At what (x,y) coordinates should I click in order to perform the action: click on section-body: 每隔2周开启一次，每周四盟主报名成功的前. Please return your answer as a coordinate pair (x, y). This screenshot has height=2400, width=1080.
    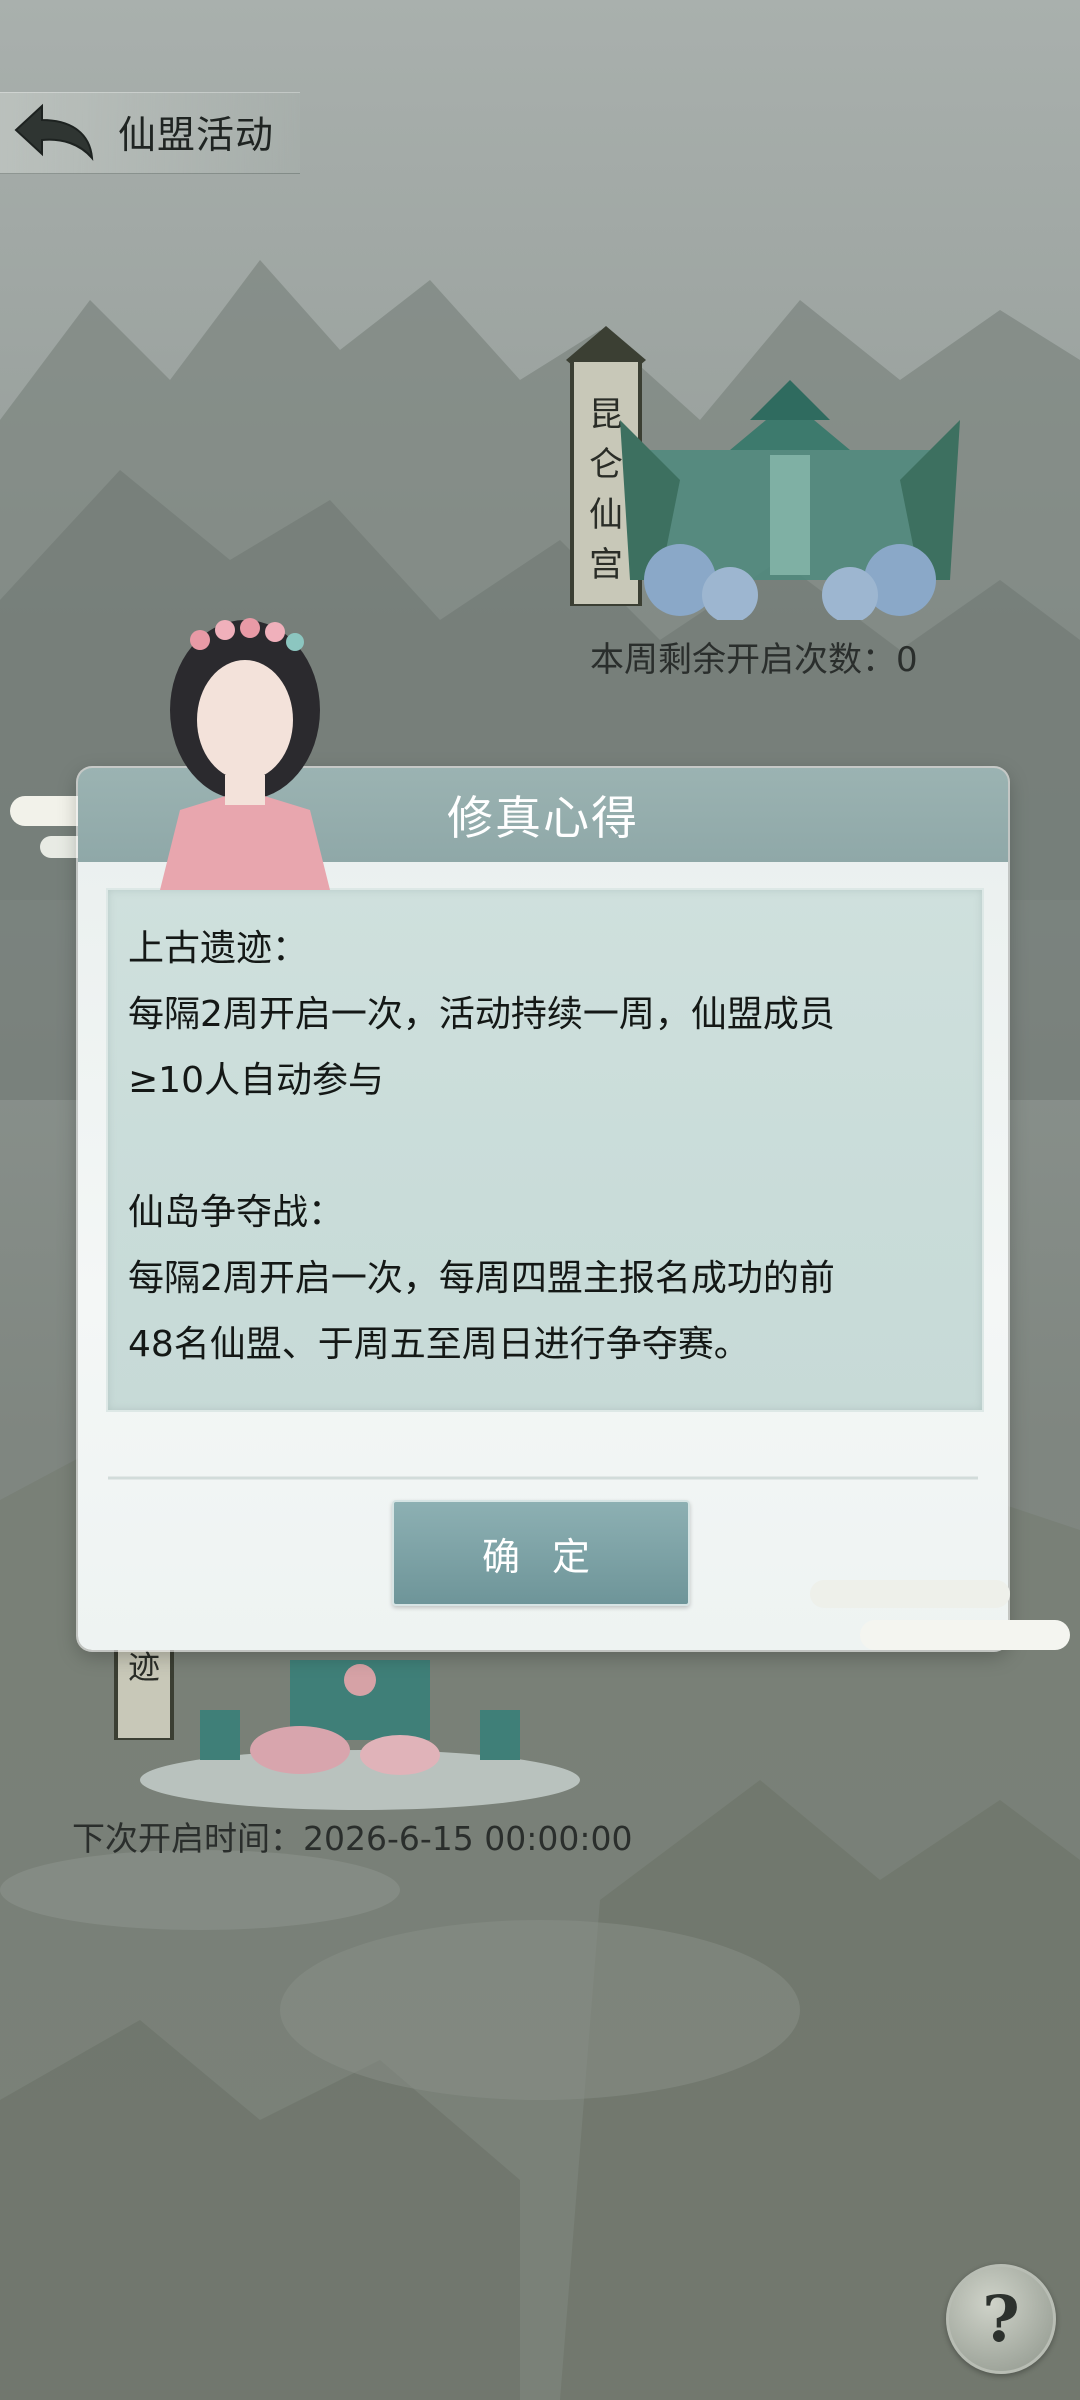
    Looking at the image, I should click on (481, 1278).